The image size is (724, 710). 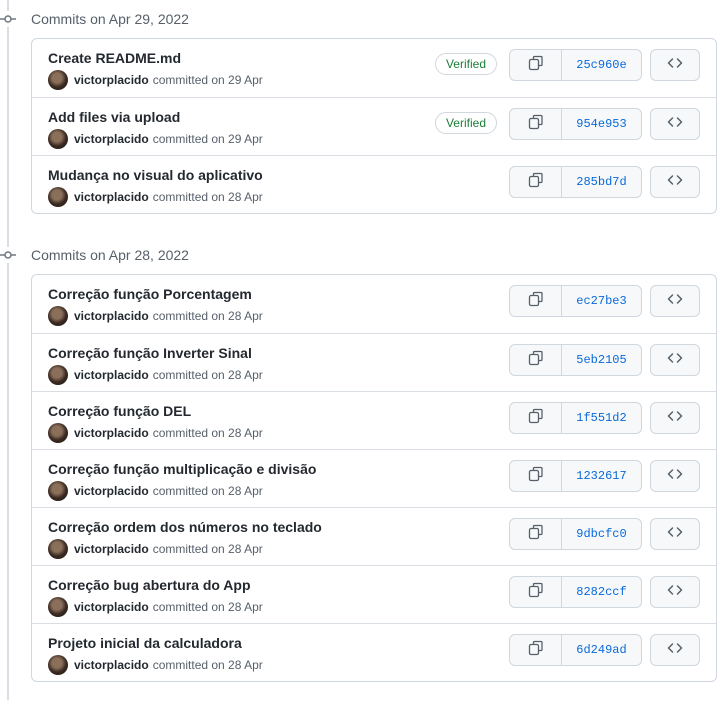 I want to click on commit-title-link: Add files via upload, so click(x=114, y=117).